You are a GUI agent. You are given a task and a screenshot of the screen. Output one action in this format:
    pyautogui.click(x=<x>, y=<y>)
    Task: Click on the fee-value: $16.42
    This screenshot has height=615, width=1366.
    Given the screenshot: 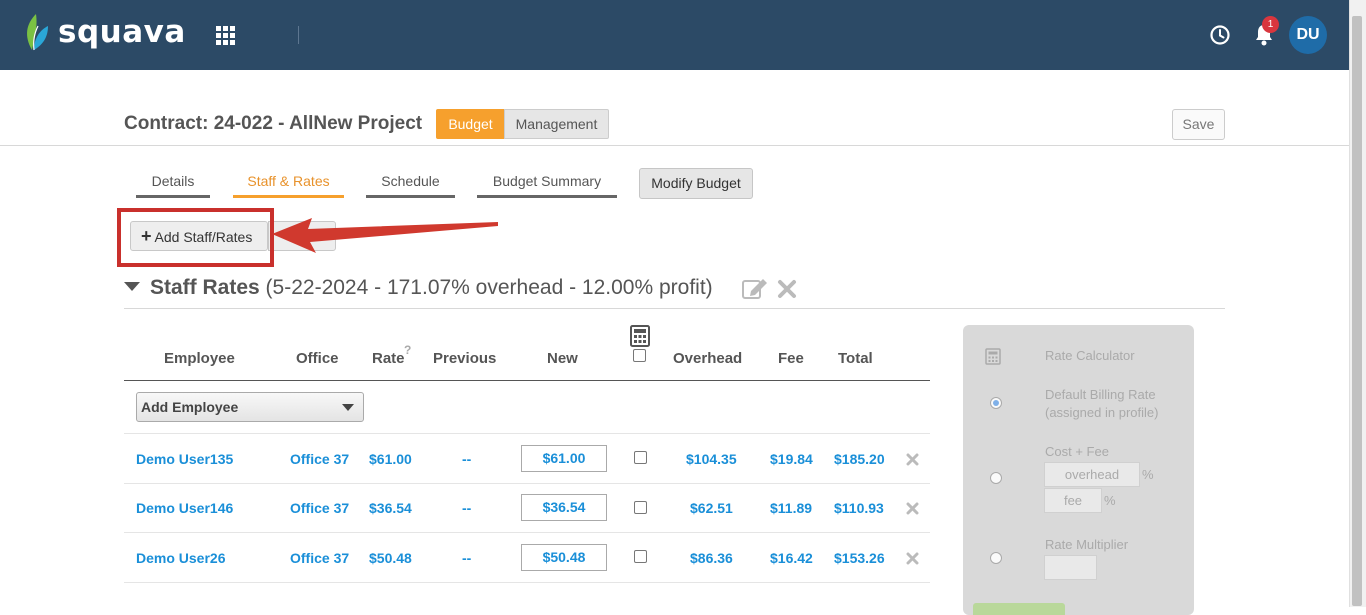 What is the action you would take?
    pyautogui.click(x=791, y=558)
    